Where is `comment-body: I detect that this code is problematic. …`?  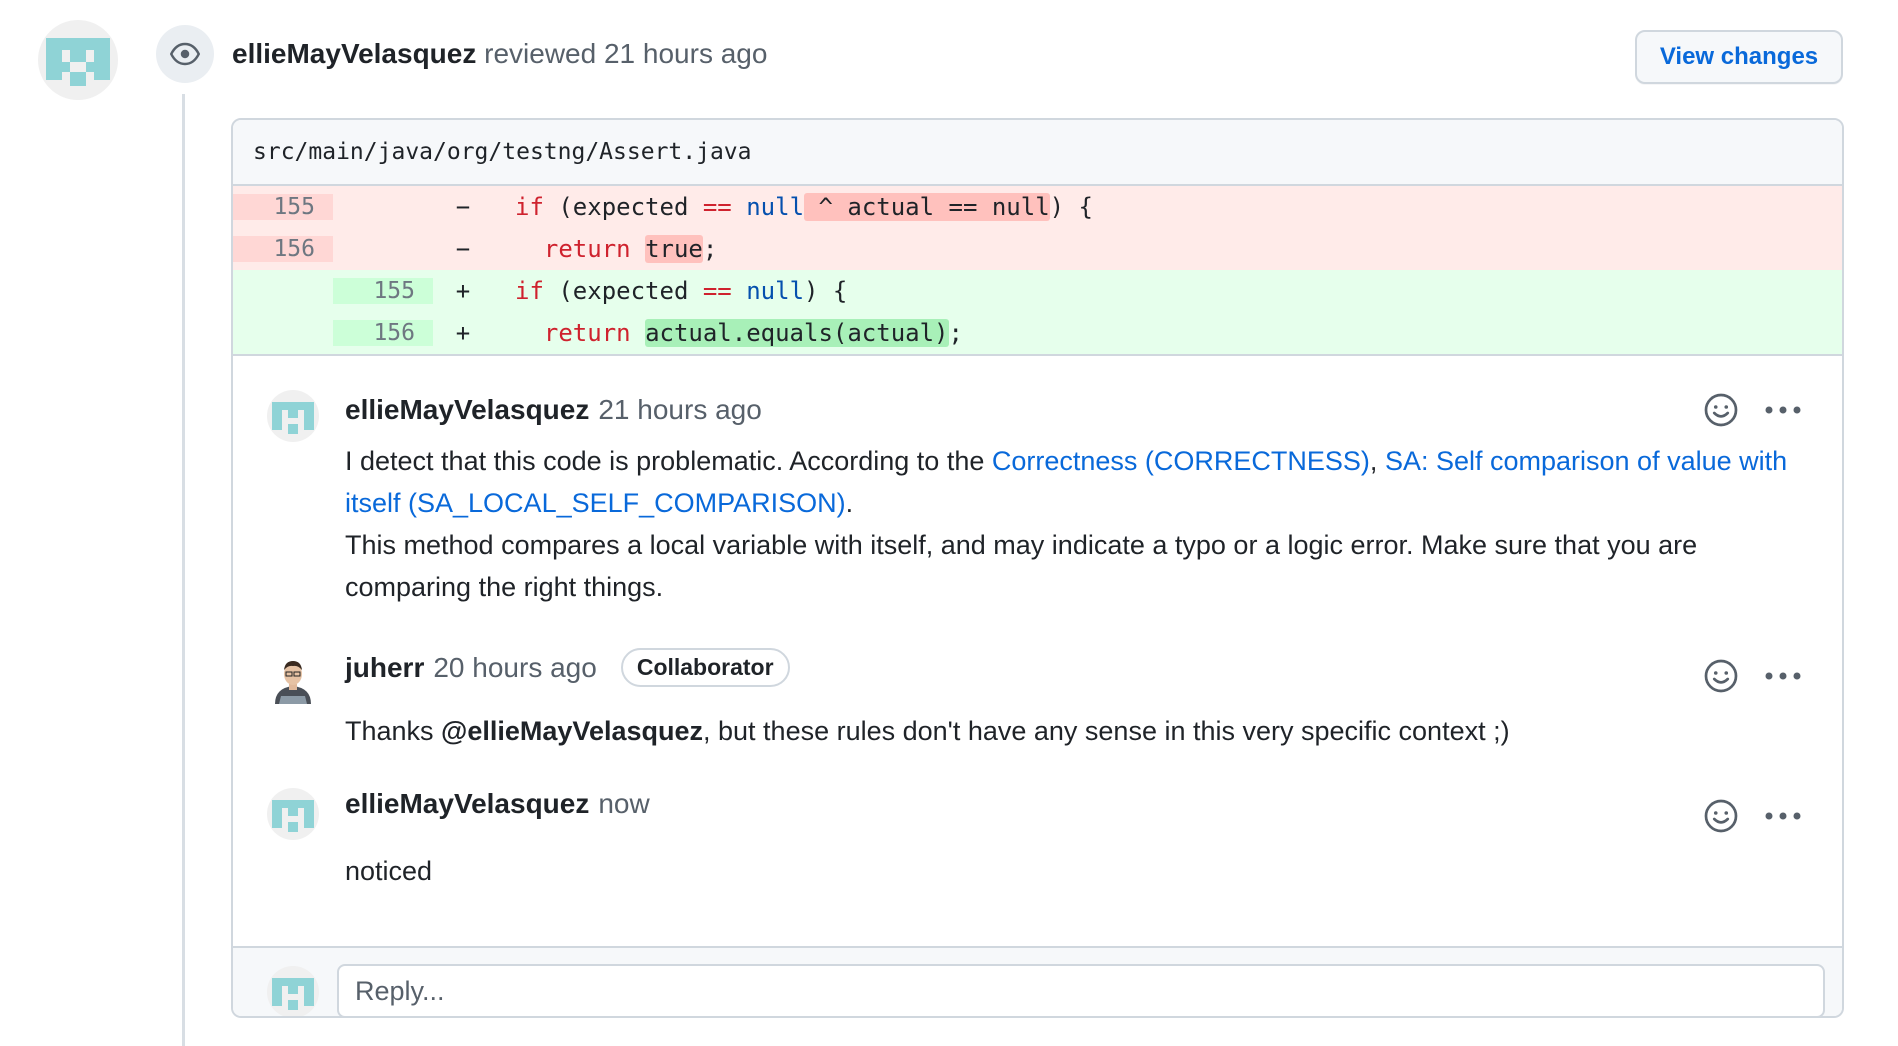
comment-body: I detect that this code is problematic. … is located at coordinates (1085, 524).